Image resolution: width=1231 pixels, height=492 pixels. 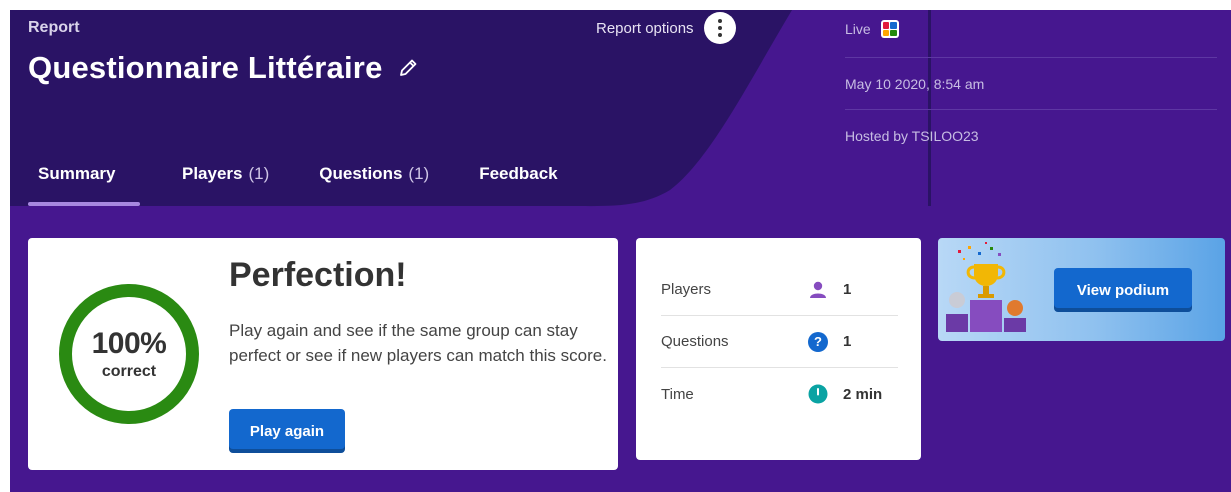 I want to click on info-mode: Live, so click(x=1031, y=34).